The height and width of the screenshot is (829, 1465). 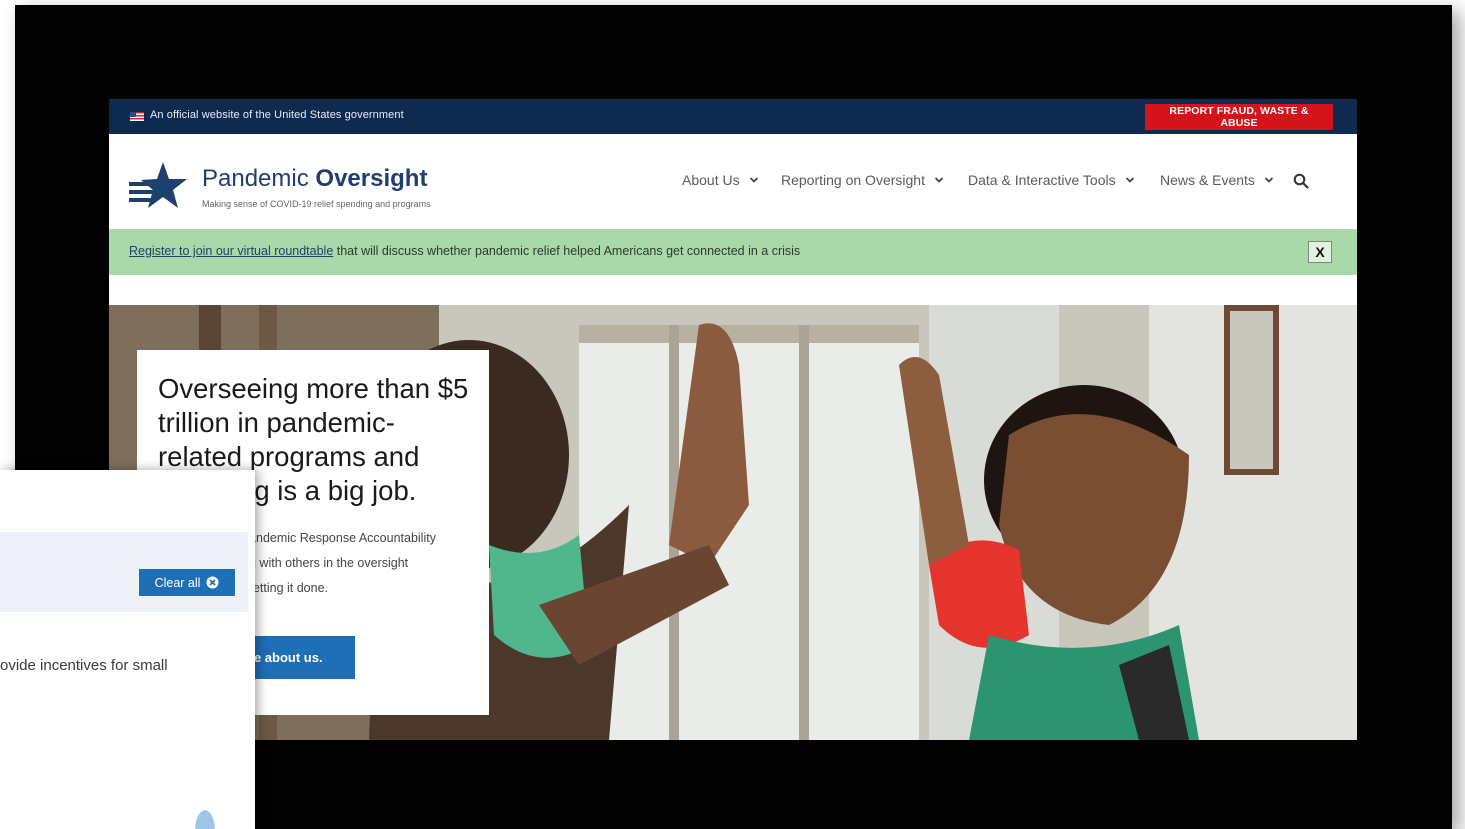 I want to click on blue-blob-icon, so click(x=205, y=819).